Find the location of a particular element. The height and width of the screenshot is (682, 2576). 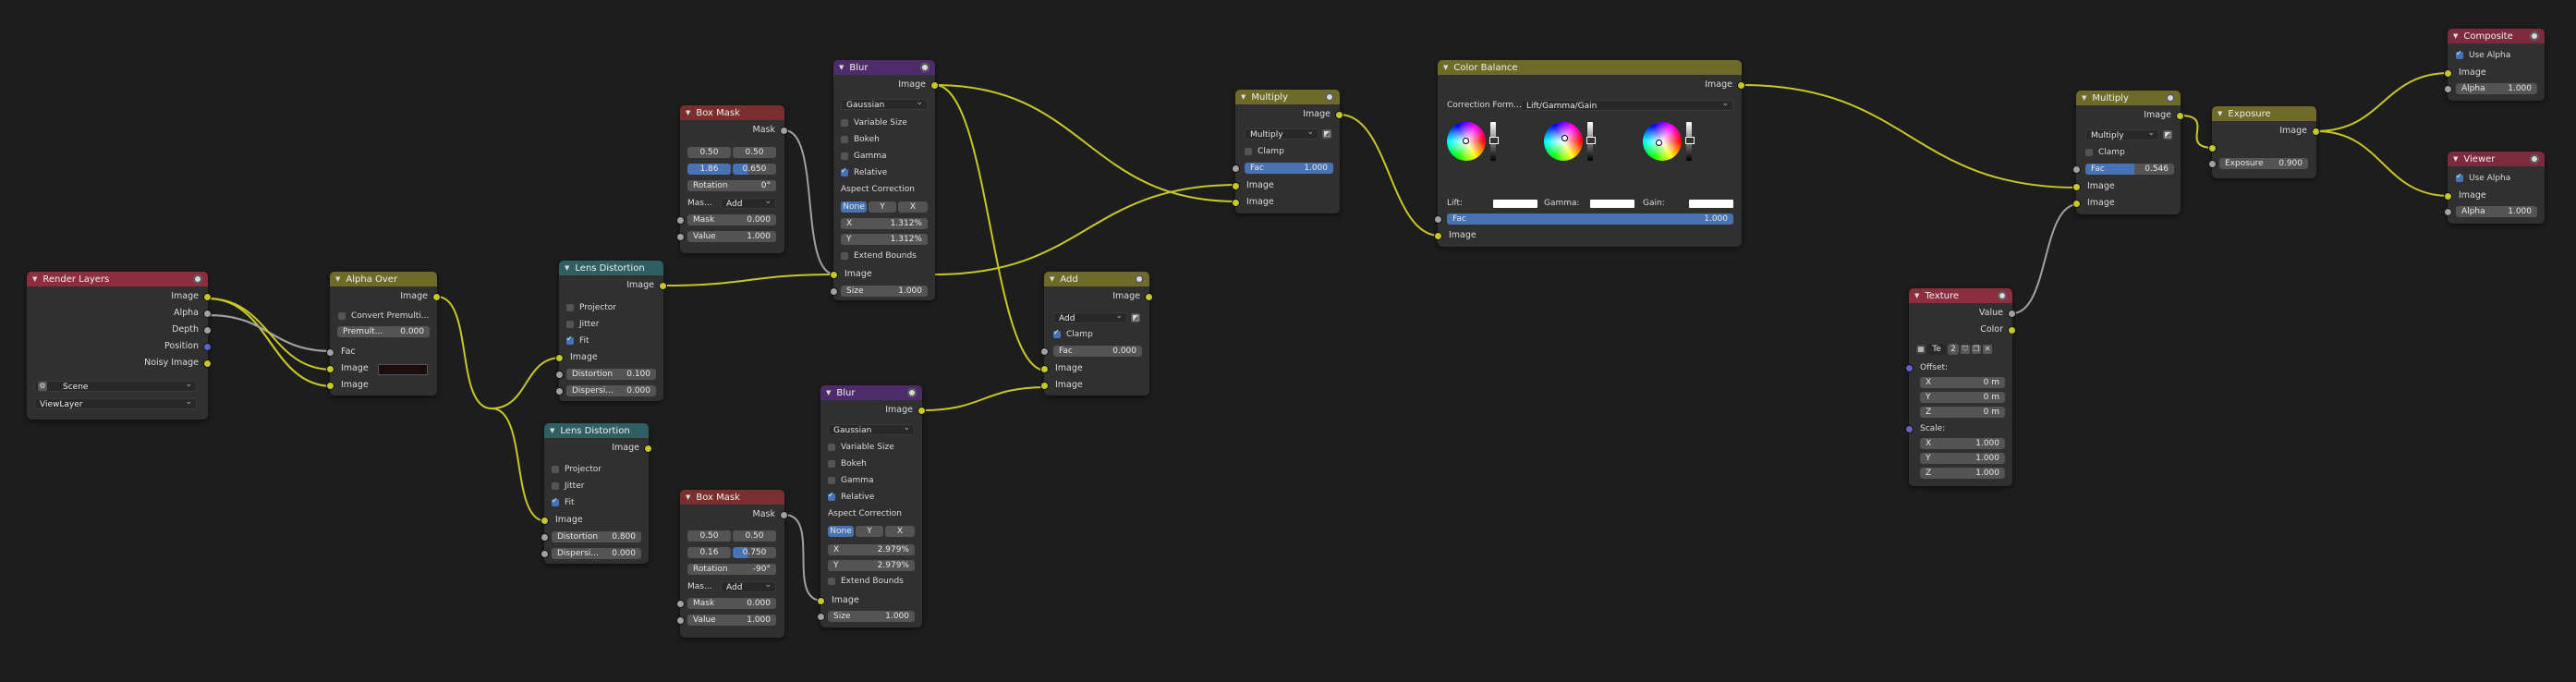

node-header: ▼ Texture is located at coordinates (1961, 295).